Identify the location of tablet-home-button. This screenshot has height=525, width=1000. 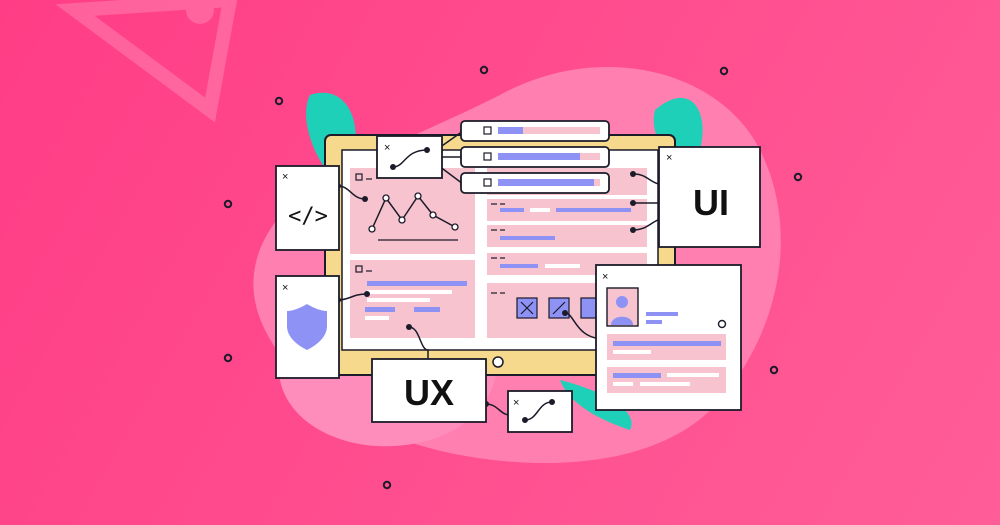
(498, 362).